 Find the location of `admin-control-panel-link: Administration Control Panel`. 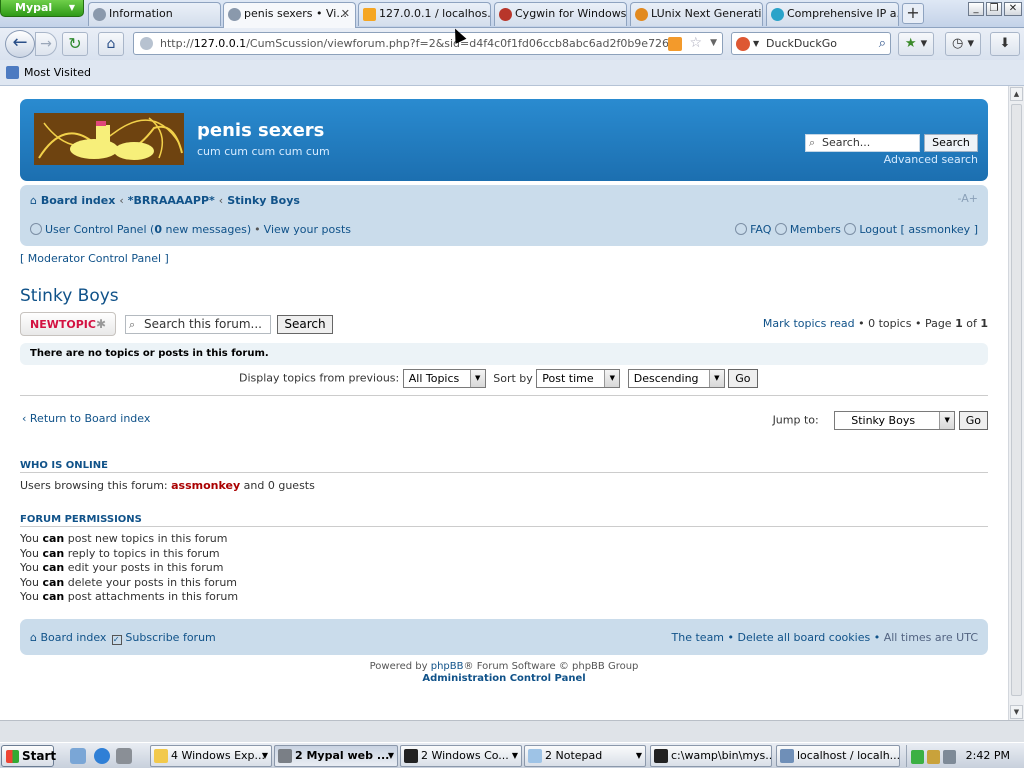

admin-control-panel-link: Administration Control Panel is located at coordinates (504, 679).